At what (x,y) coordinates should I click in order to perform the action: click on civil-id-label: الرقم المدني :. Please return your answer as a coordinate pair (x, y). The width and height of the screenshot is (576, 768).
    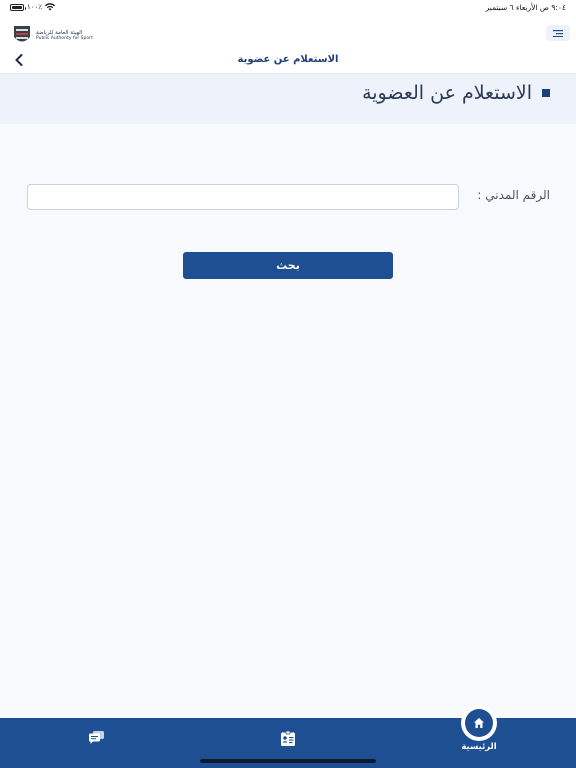
    Looking at the image, I should click on (513, 195).